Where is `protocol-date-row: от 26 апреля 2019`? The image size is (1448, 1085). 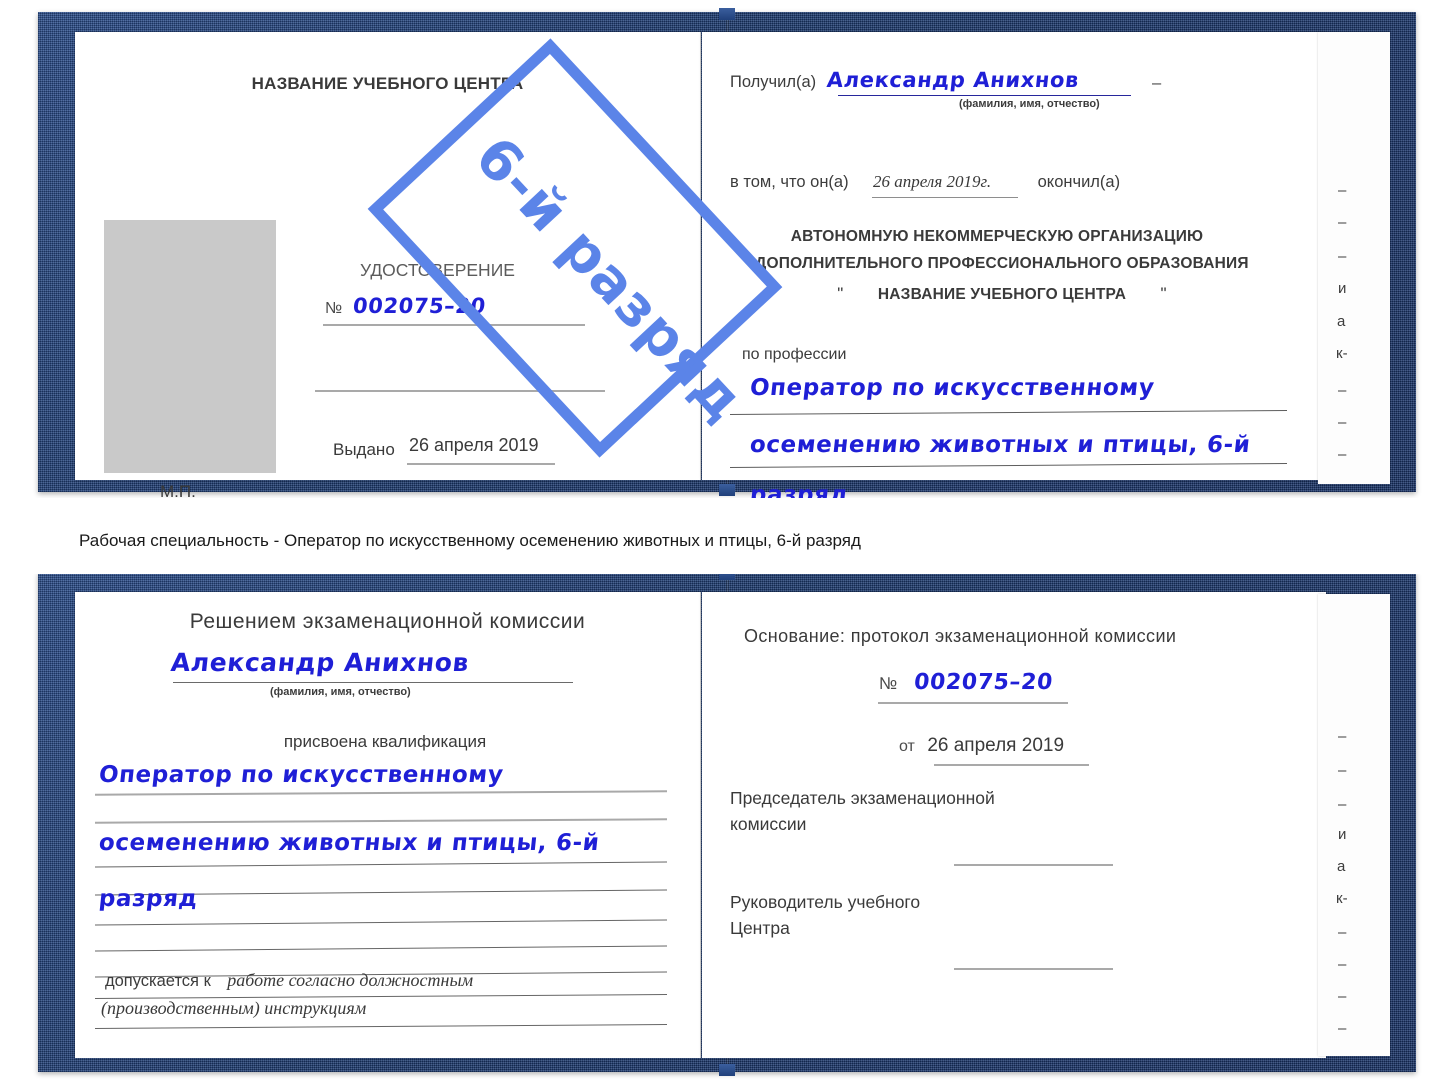
protocol-date-row: от 26 апреля 2019 is located at coordinates (981, 746).